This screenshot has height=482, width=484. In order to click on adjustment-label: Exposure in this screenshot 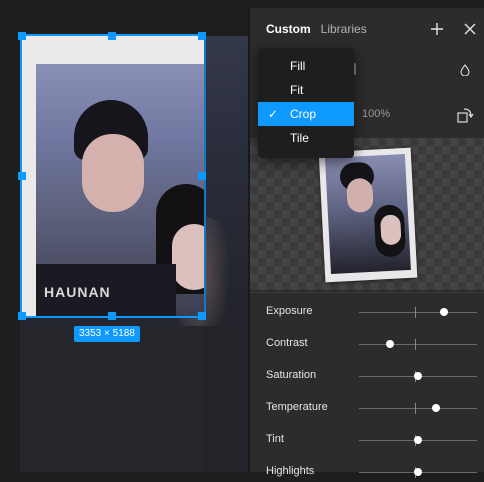, I will do `click(289, 311)`.